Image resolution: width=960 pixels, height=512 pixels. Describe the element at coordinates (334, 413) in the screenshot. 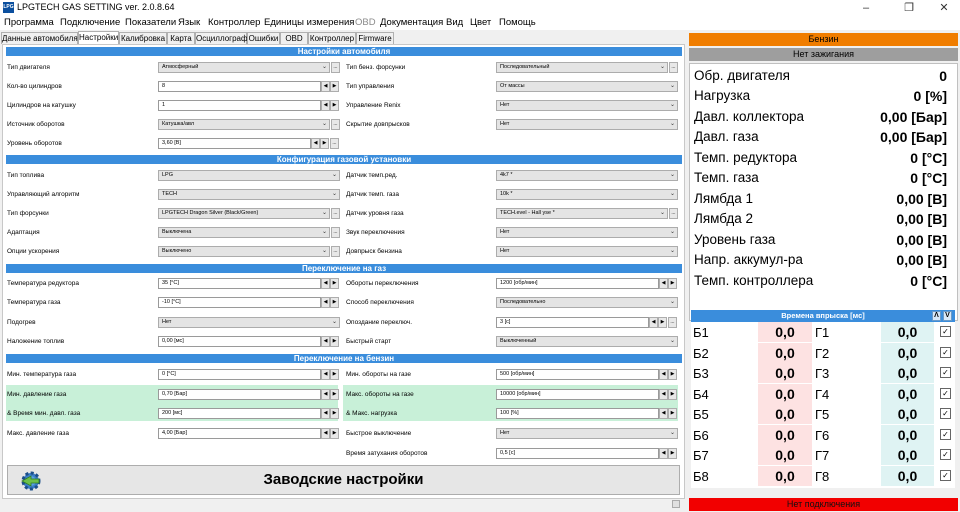

I see `min-press-time-inc-button: ▶` at that location.